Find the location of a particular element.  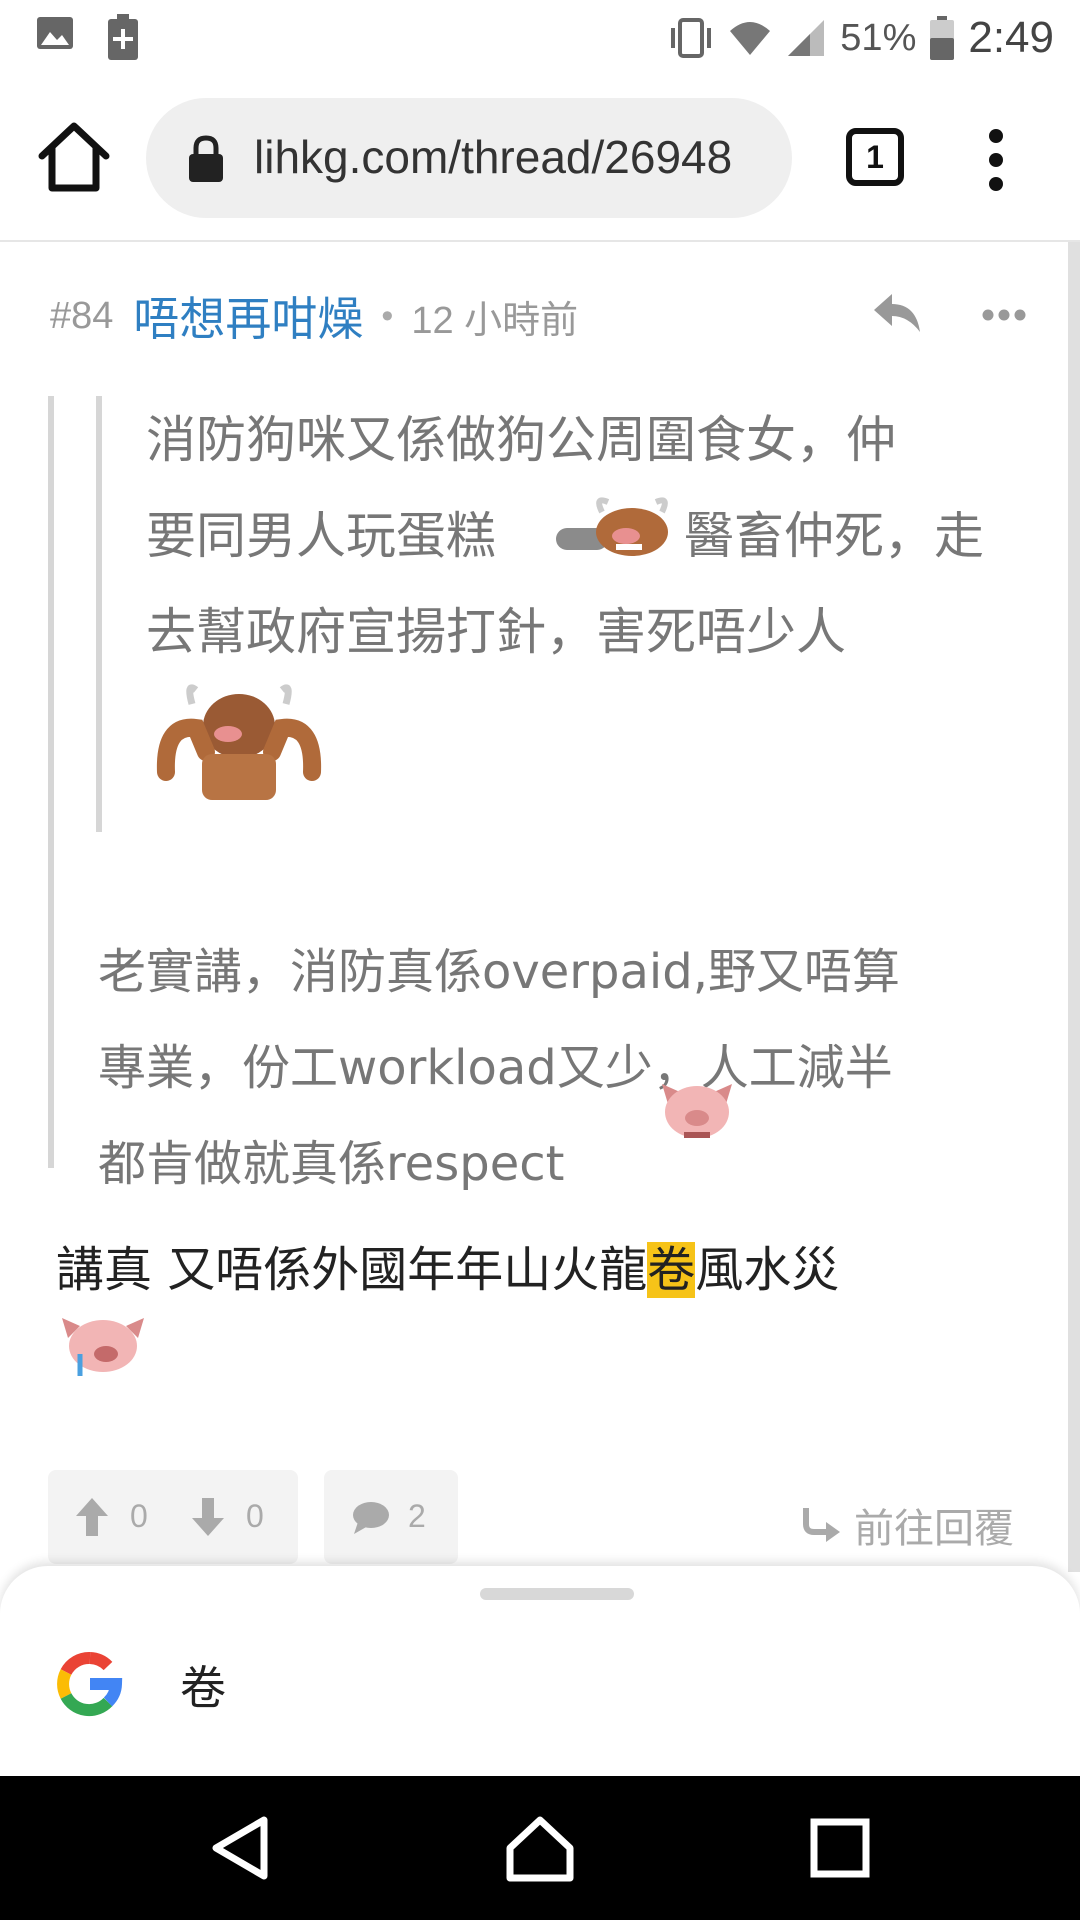

tab-count: 1 is located at coordinates (875, 157).